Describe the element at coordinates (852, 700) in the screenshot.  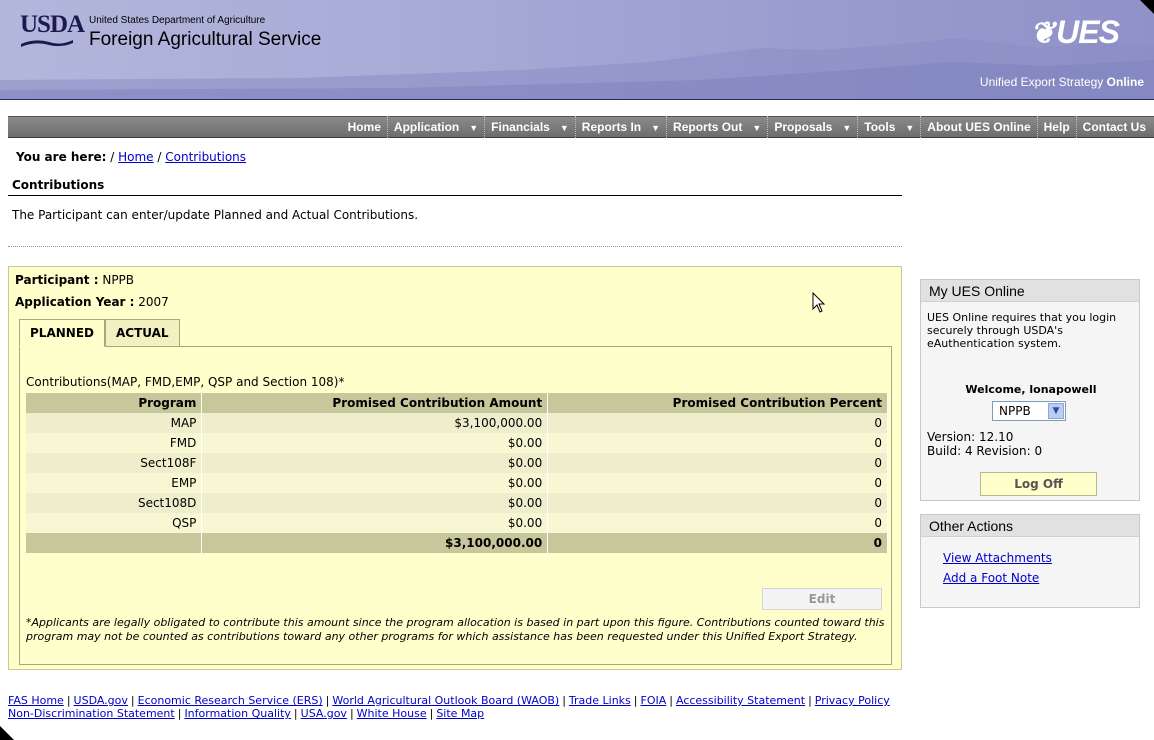
I see `footer-link-privacy: Privacy Policy` at that location.